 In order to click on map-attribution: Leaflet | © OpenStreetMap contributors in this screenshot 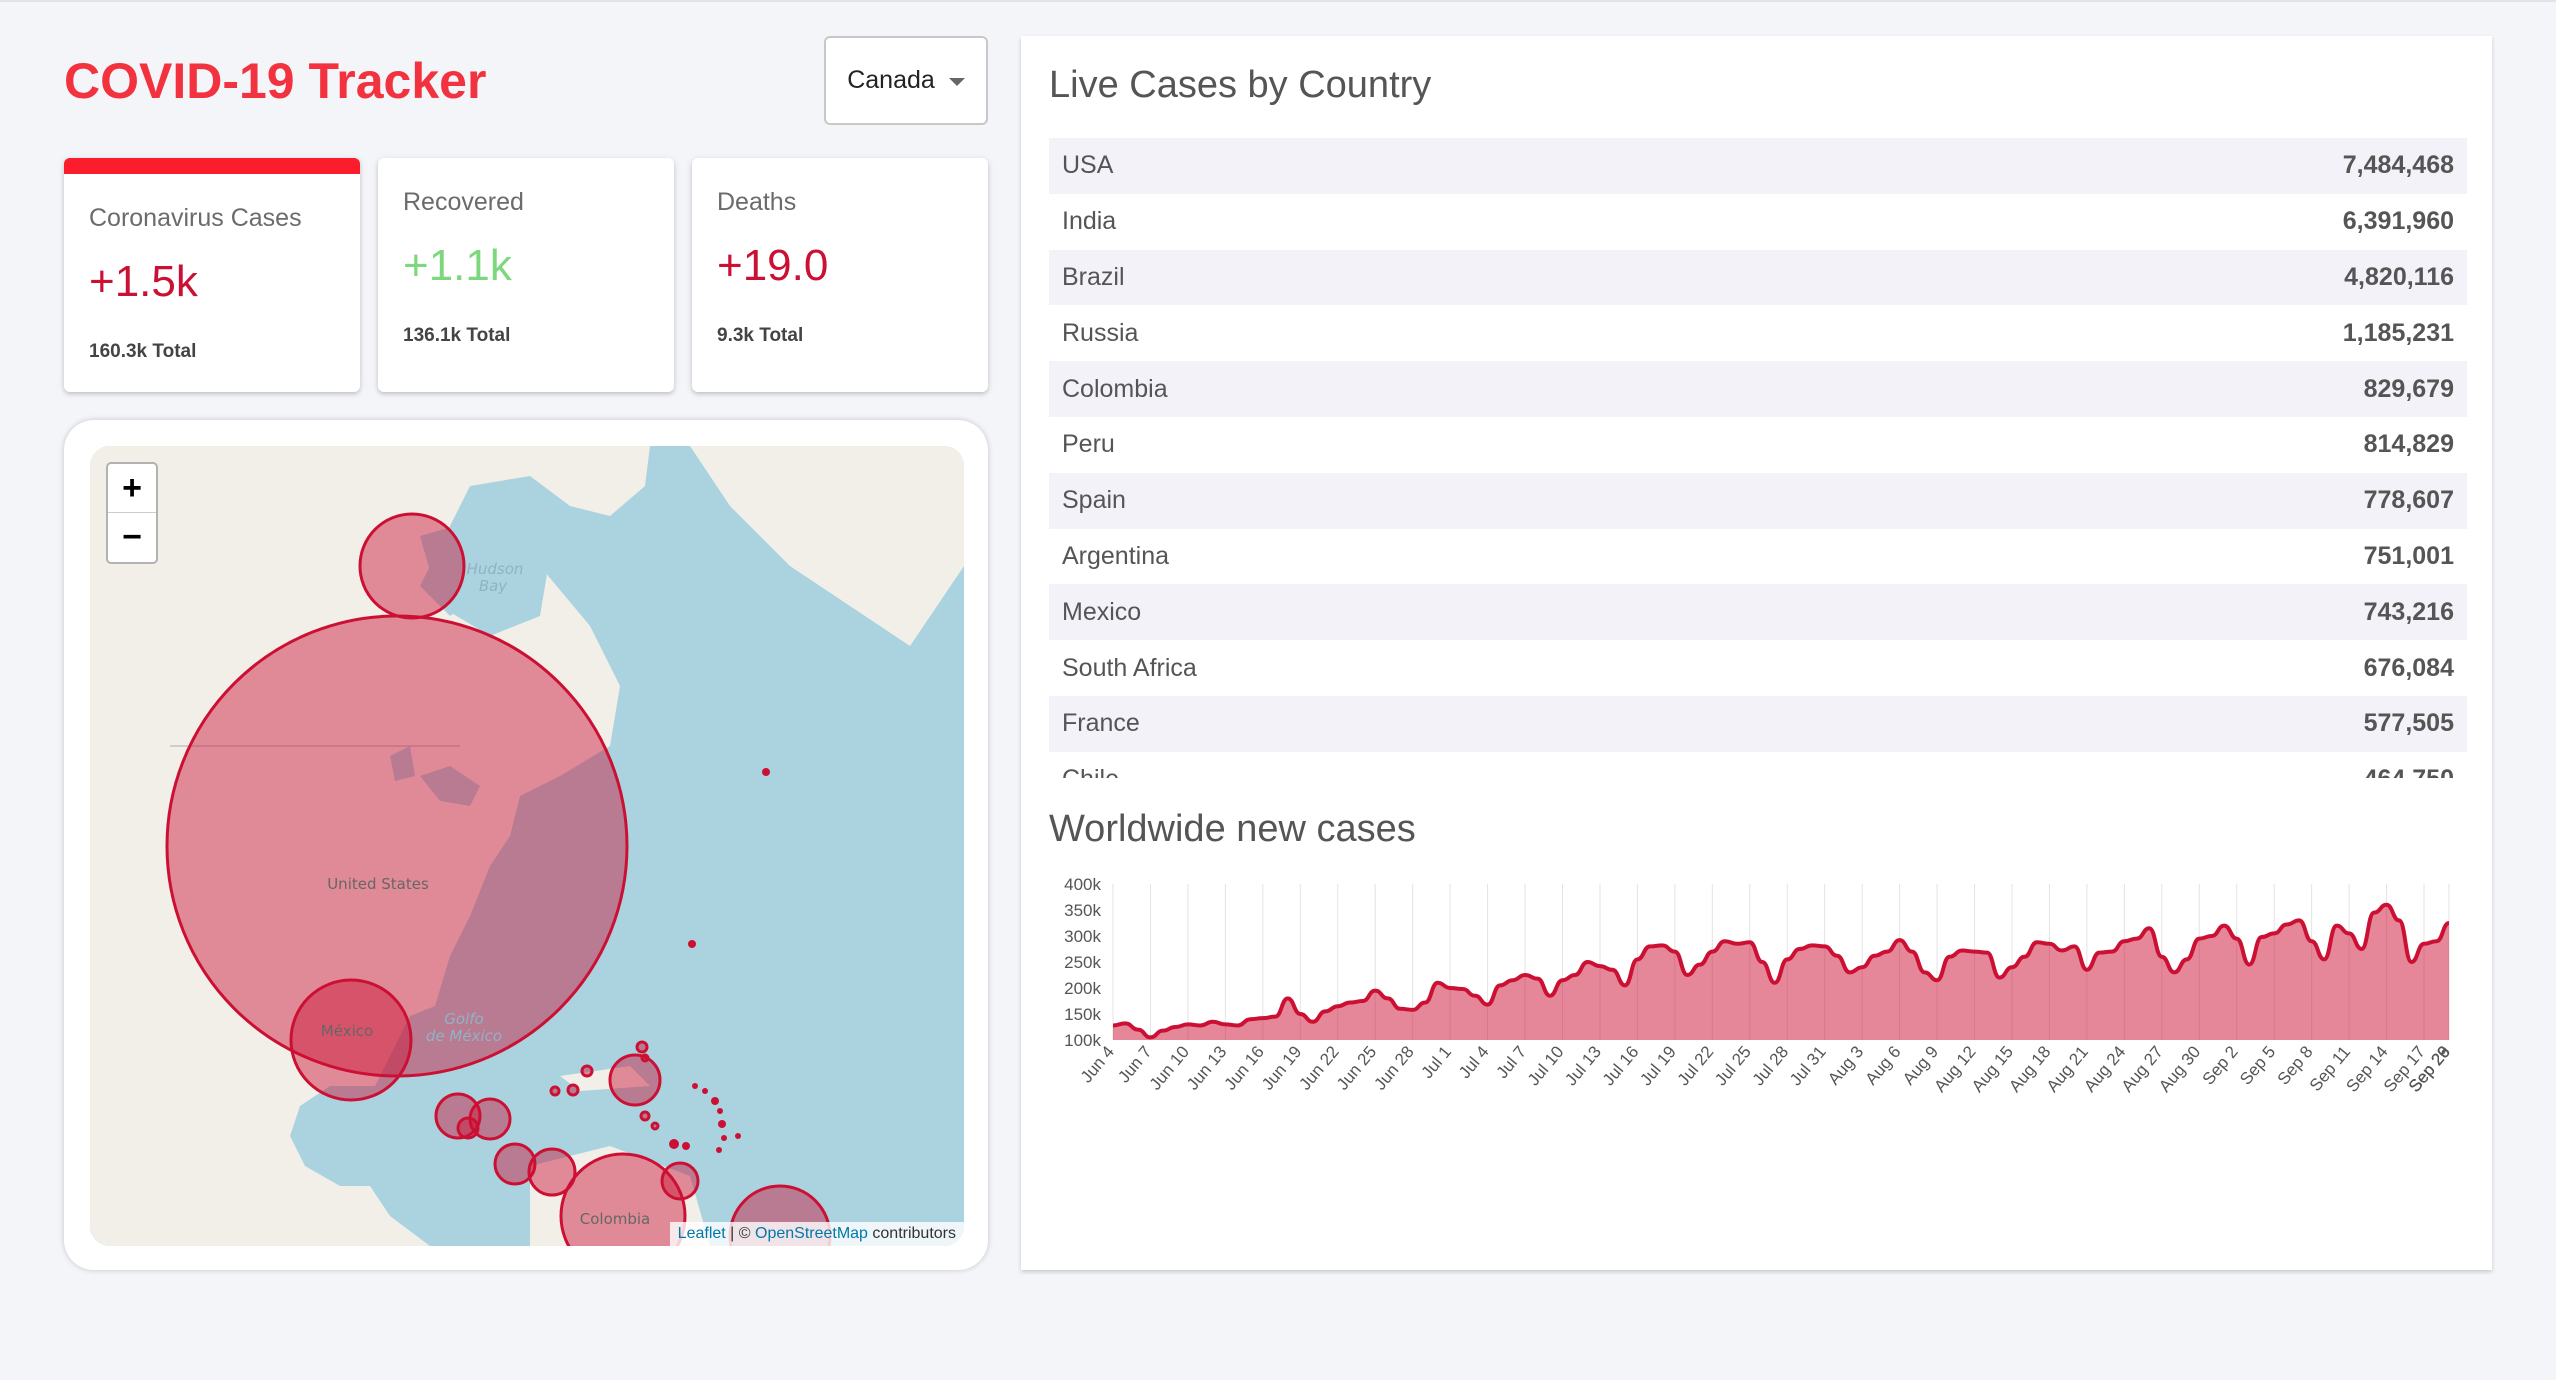, I will do `click(816, 1234)`.